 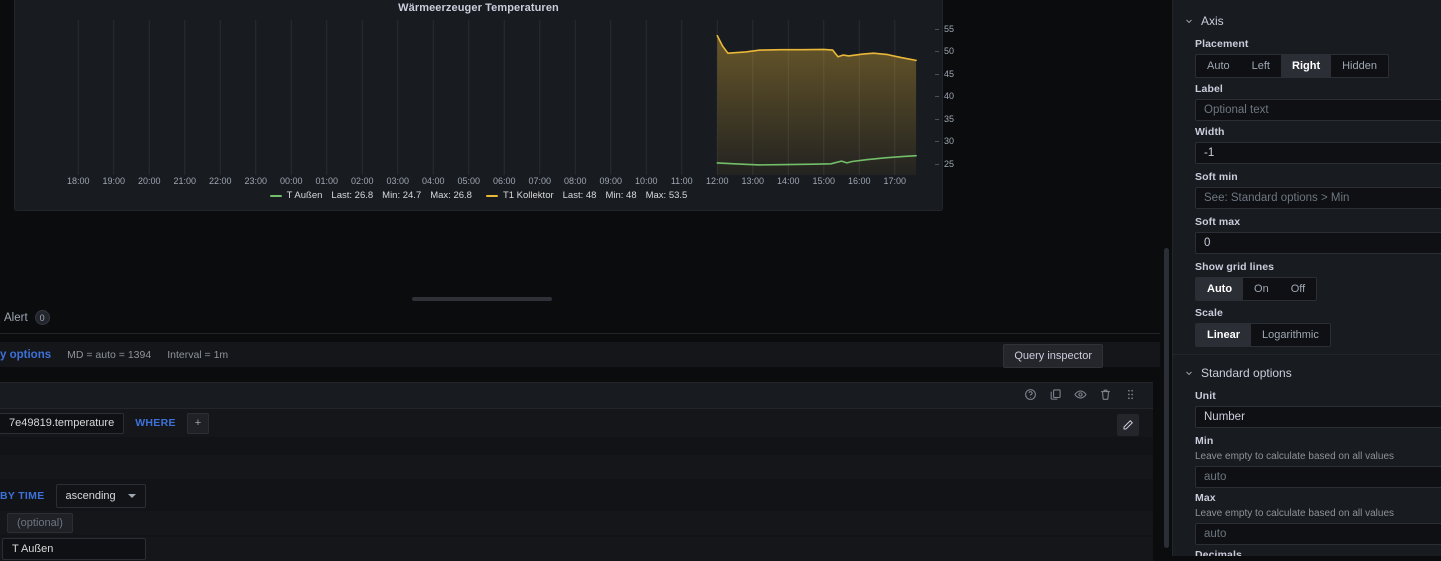 I want to click on max-label: Max, so click(x=1205, y=498).